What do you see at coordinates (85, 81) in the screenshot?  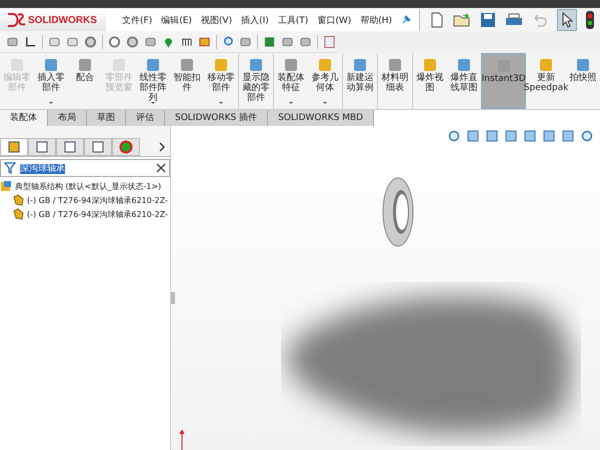 I see `ribbon-button: 配合` at bounding box center [85, 81].